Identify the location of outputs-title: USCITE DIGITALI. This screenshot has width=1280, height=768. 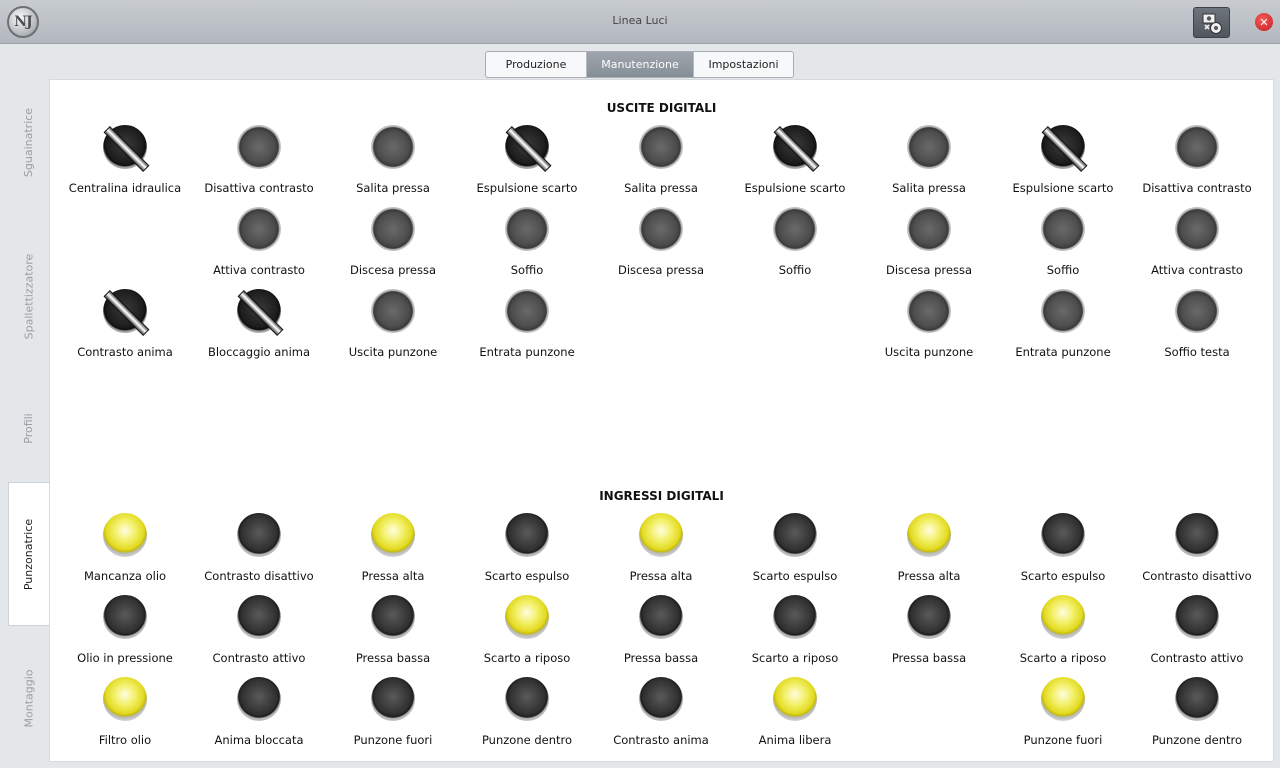
(661, 108).